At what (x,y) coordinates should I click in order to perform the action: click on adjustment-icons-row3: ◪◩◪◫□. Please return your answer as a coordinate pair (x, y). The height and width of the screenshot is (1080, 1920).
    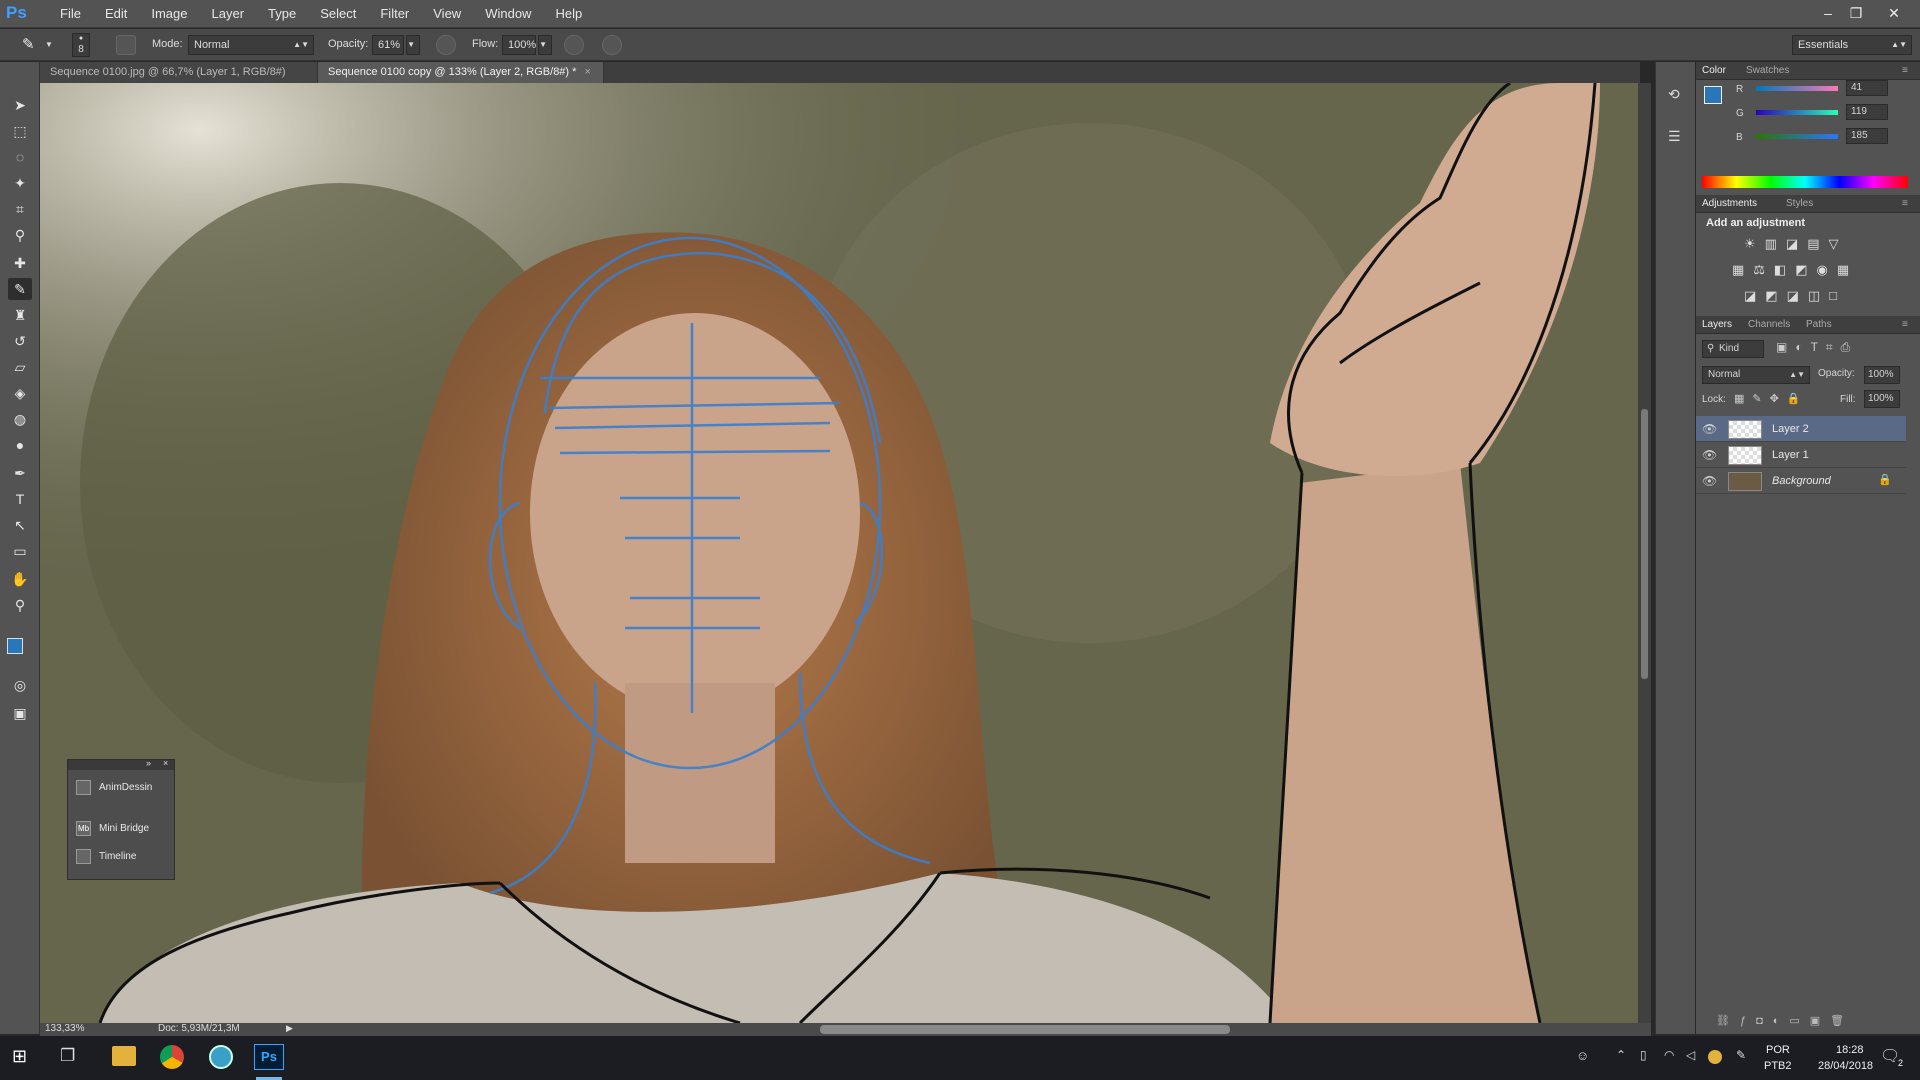
    Looking at the image, I should click on (1804, 296).